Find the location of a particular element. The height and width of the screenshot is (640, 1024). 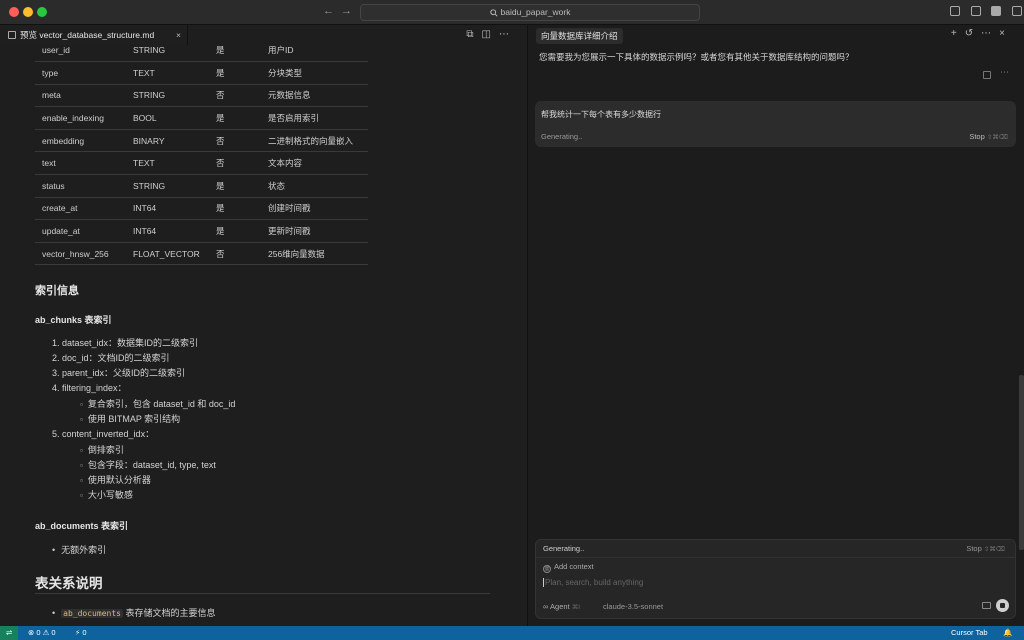

add-context-button: @ Add context is located at coordinates (568, 567).